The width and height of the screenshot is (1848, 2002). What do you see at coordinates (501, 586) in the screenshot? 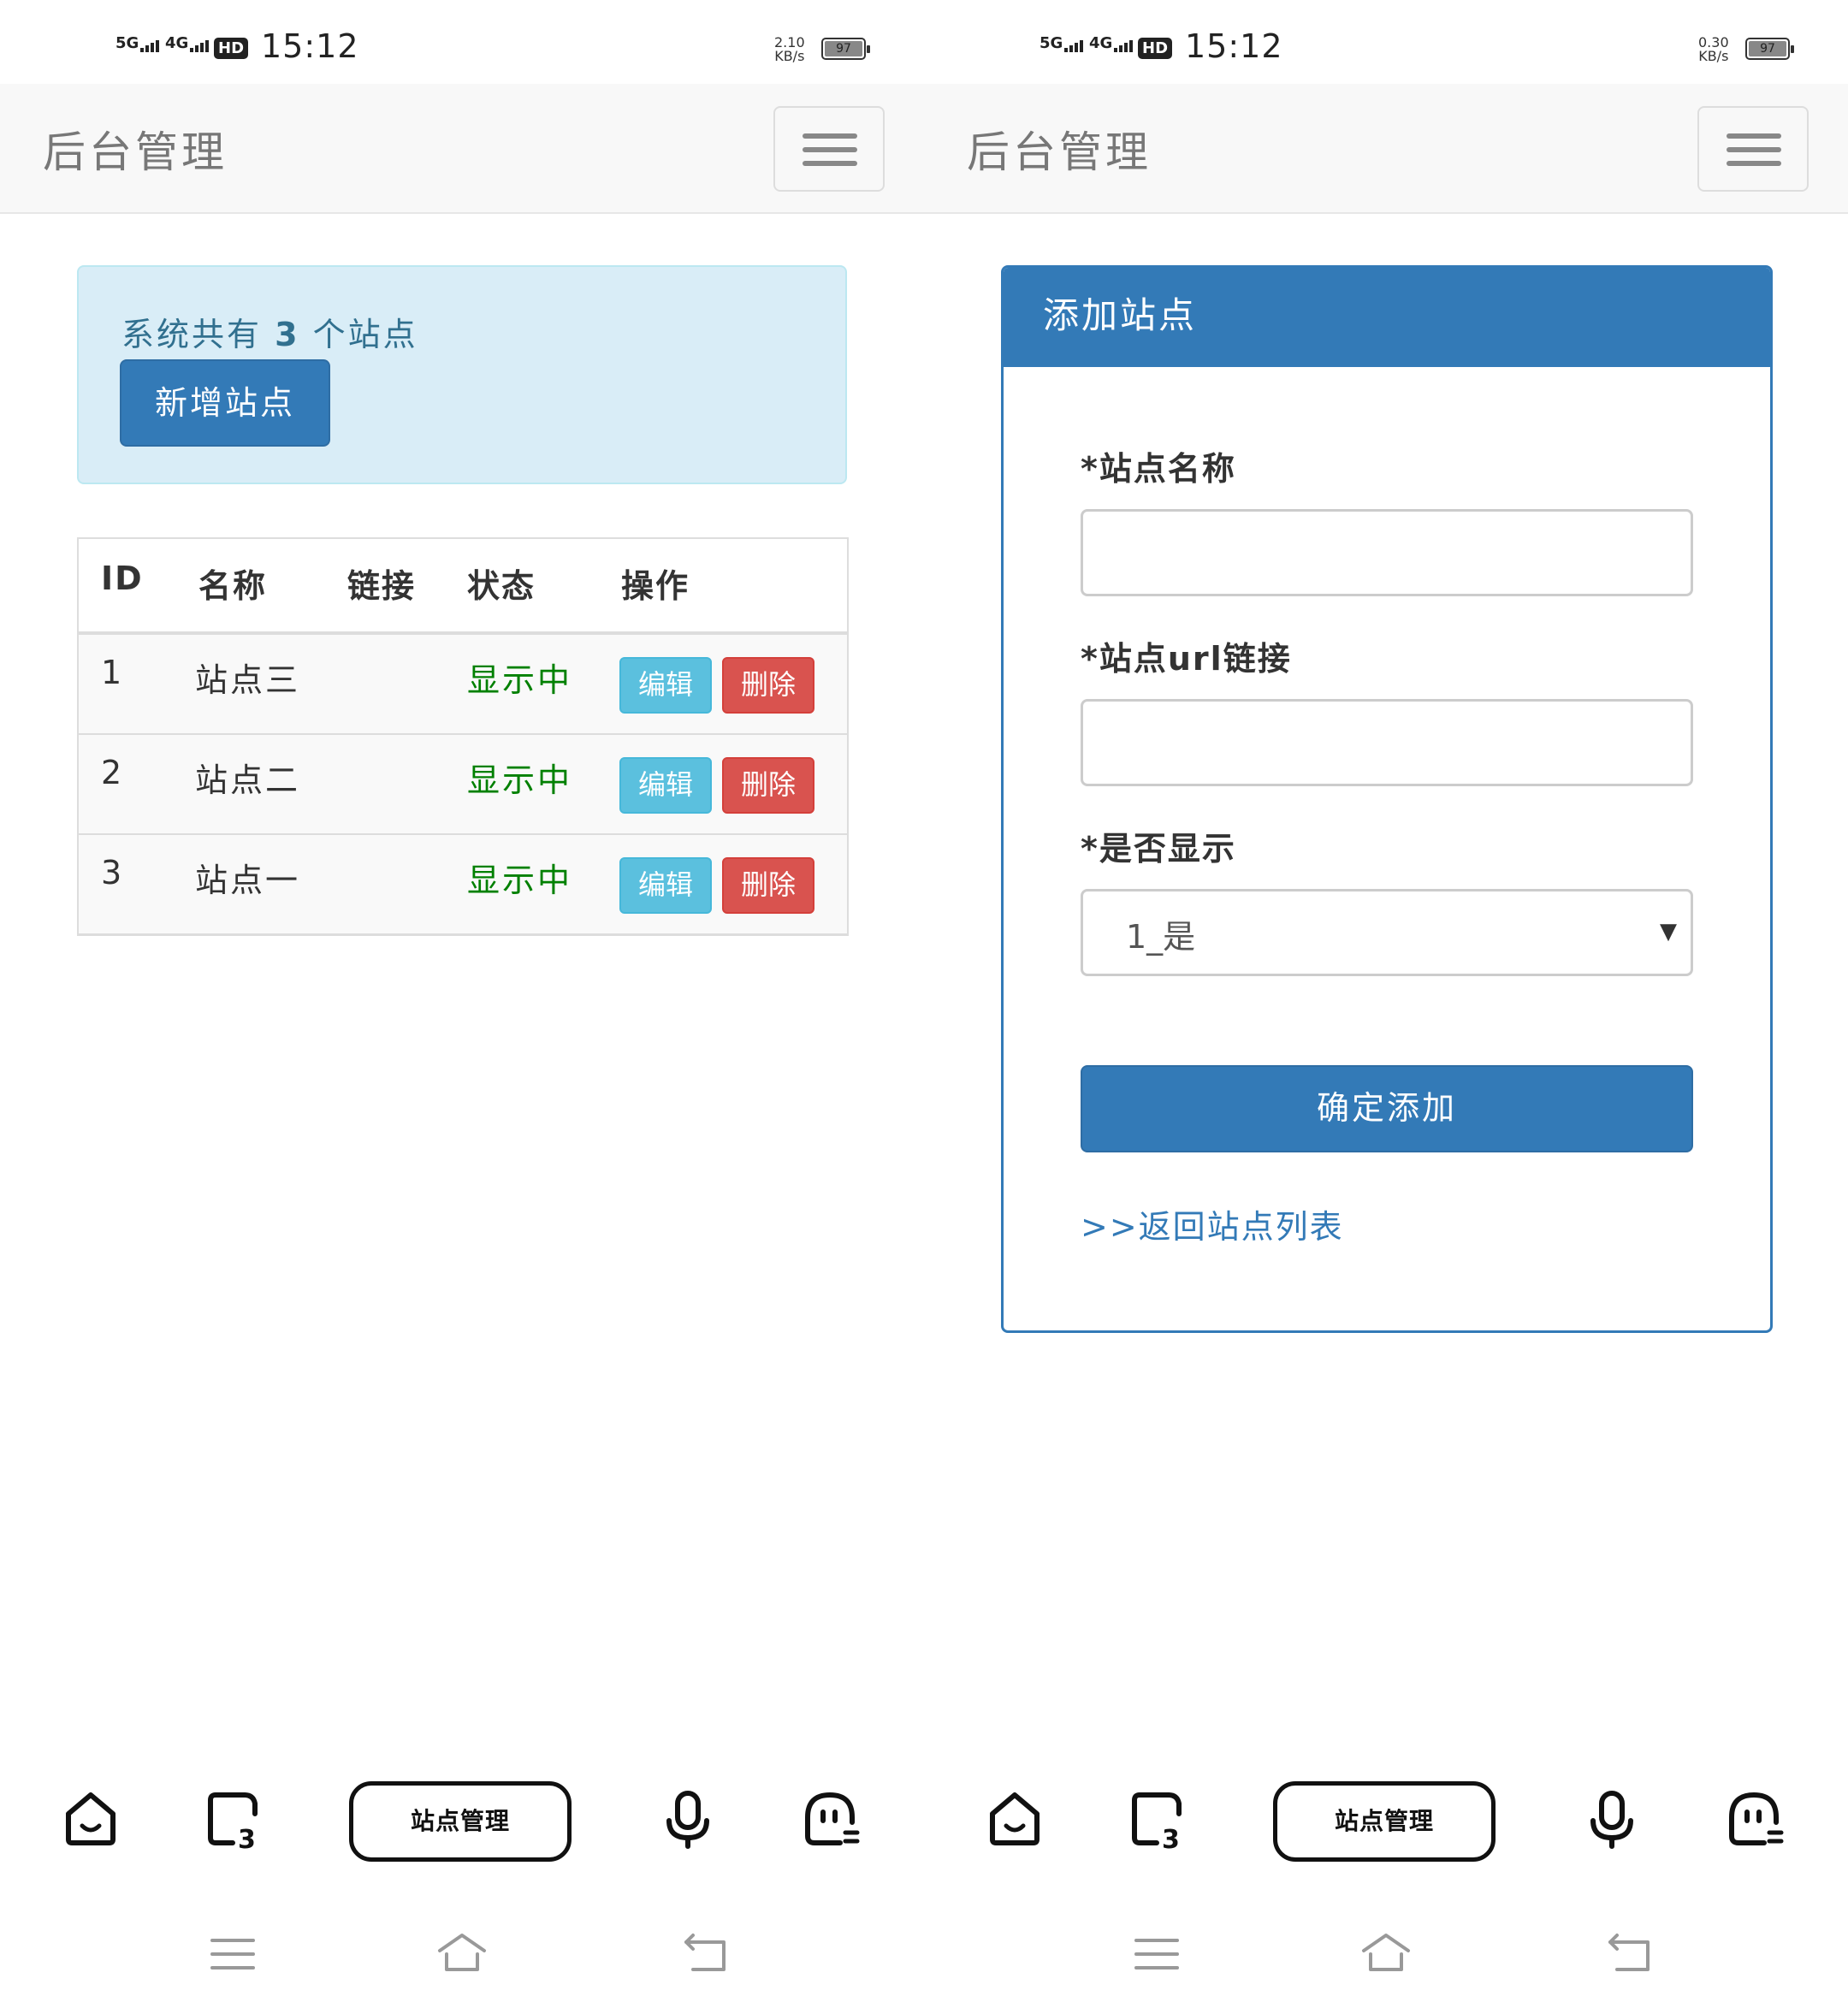
I see `column-header-status: 状态` at bounding box center [501, 586].